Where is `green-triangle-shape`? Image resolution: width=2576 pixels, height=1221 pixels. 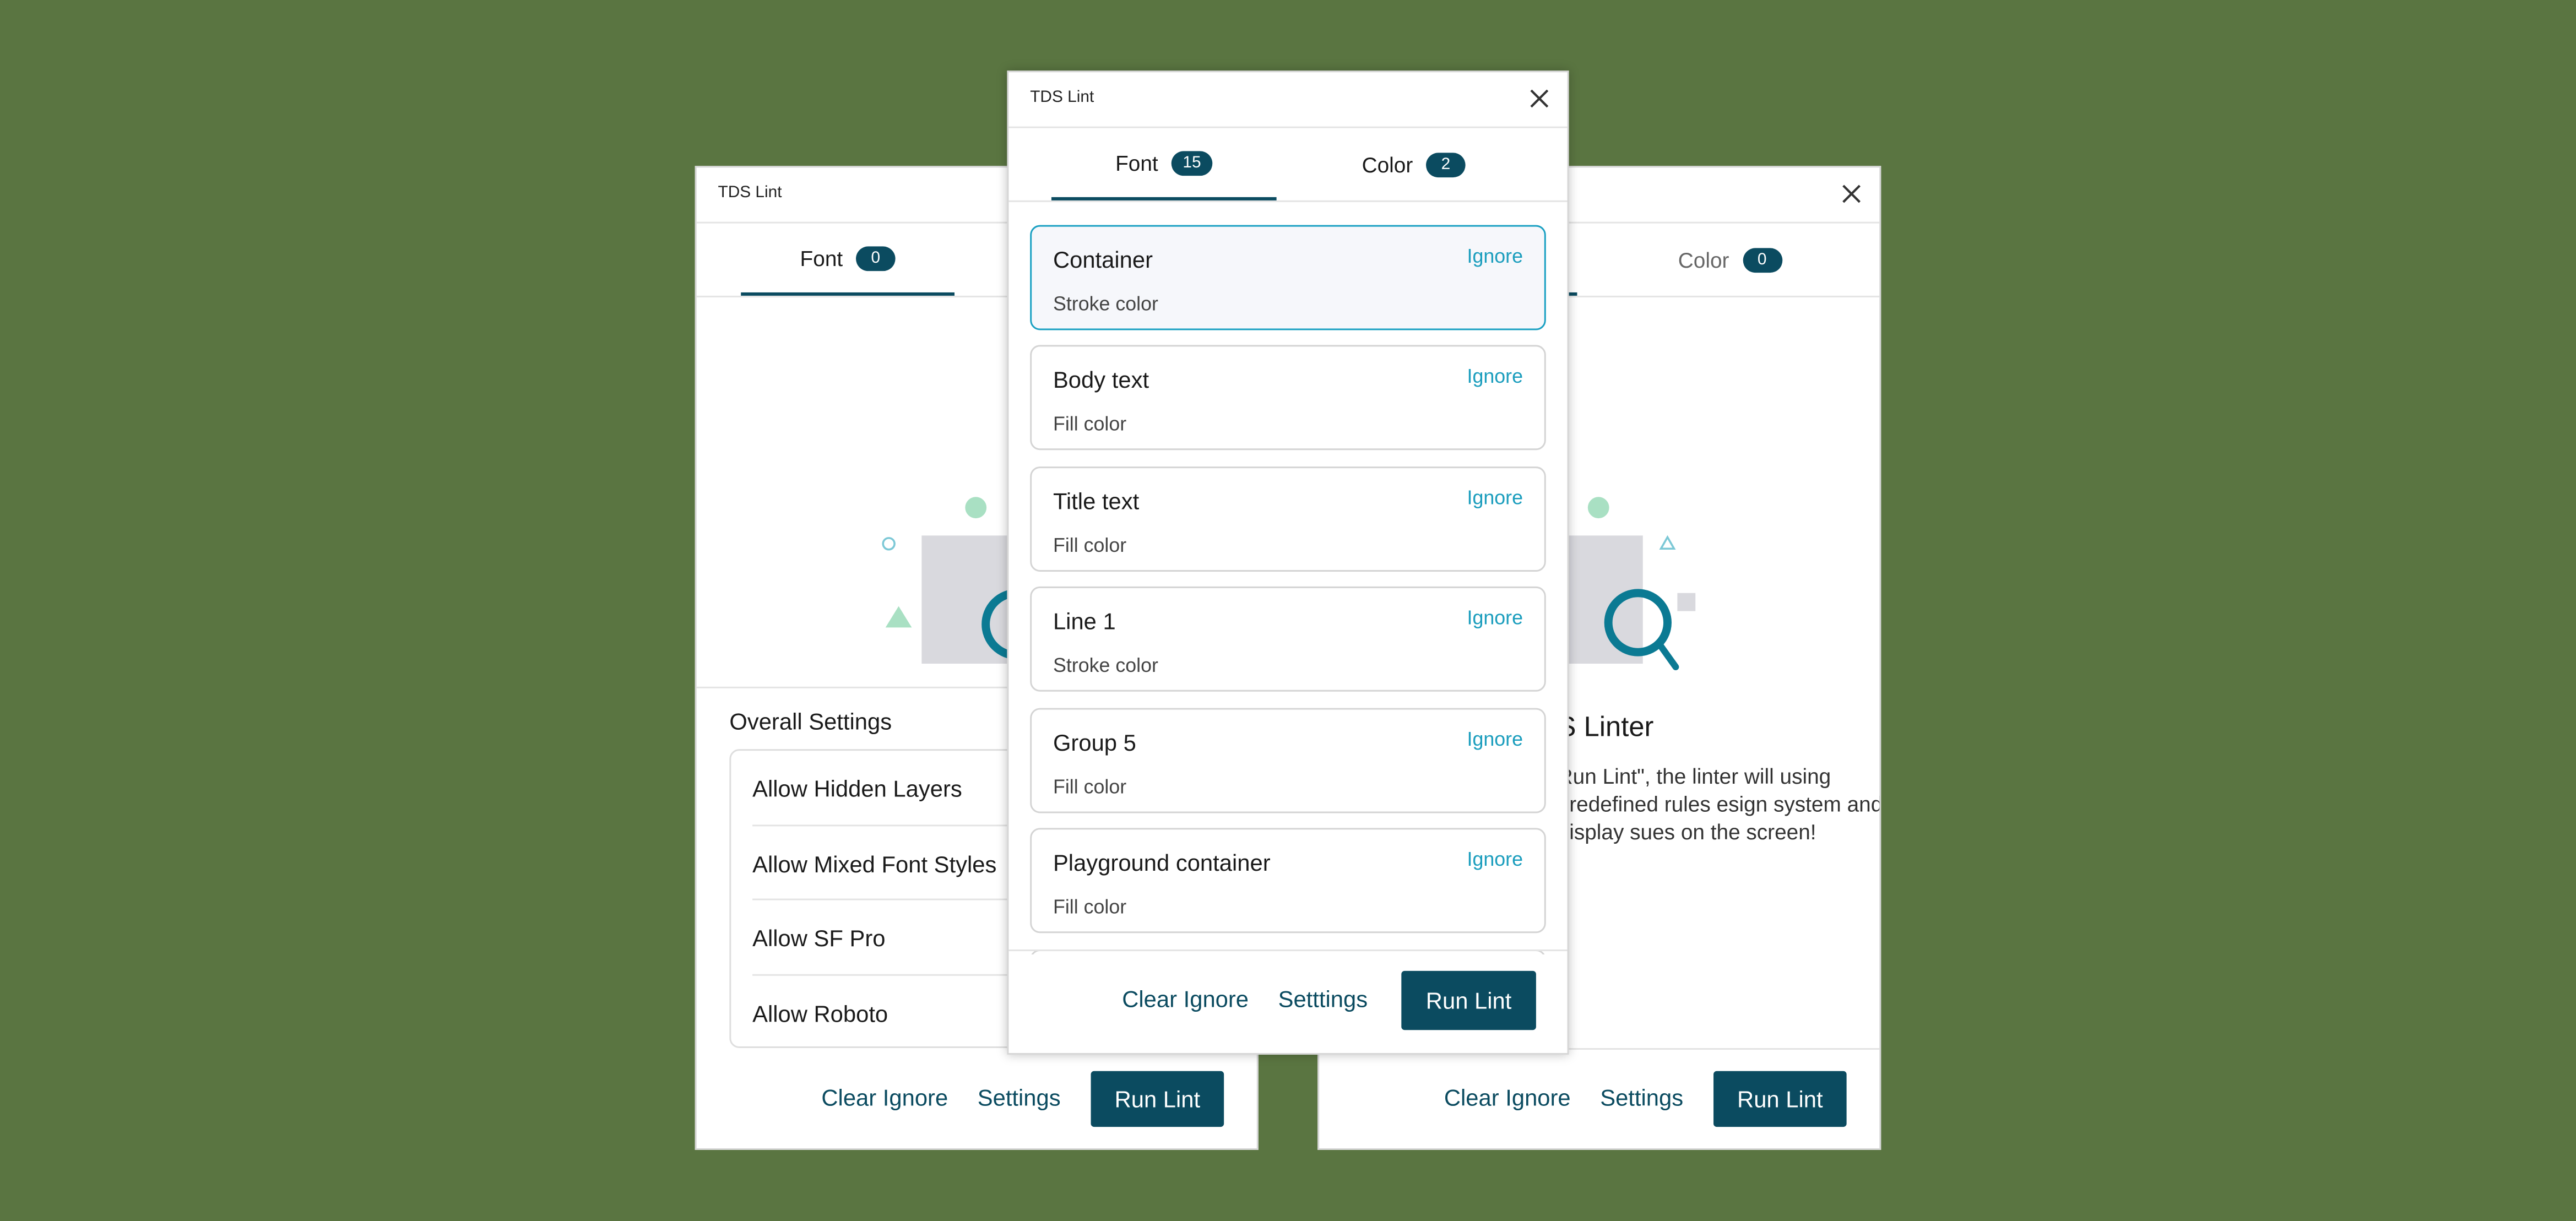
green-triangle-shape is located at coordinates (898, 617).